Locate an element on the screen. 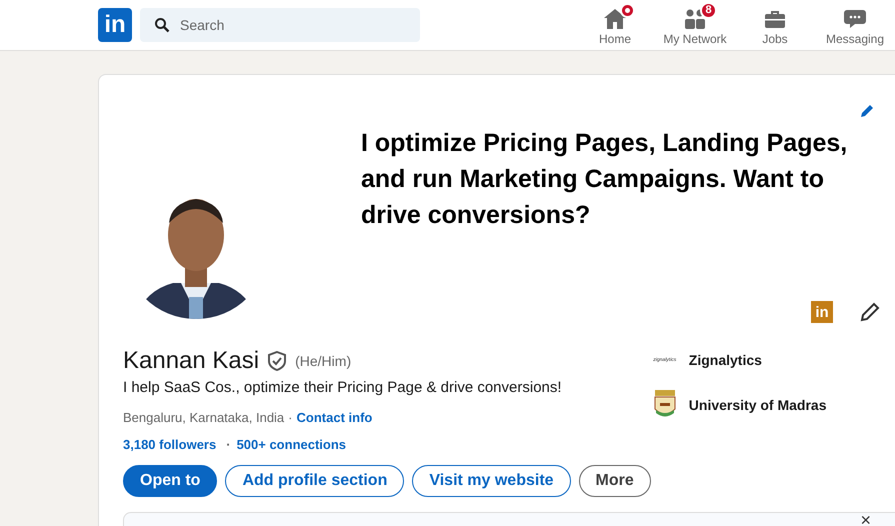 This screenshot has width=895, height=526. nav-label: My Network is located at coordinates (695, 38).